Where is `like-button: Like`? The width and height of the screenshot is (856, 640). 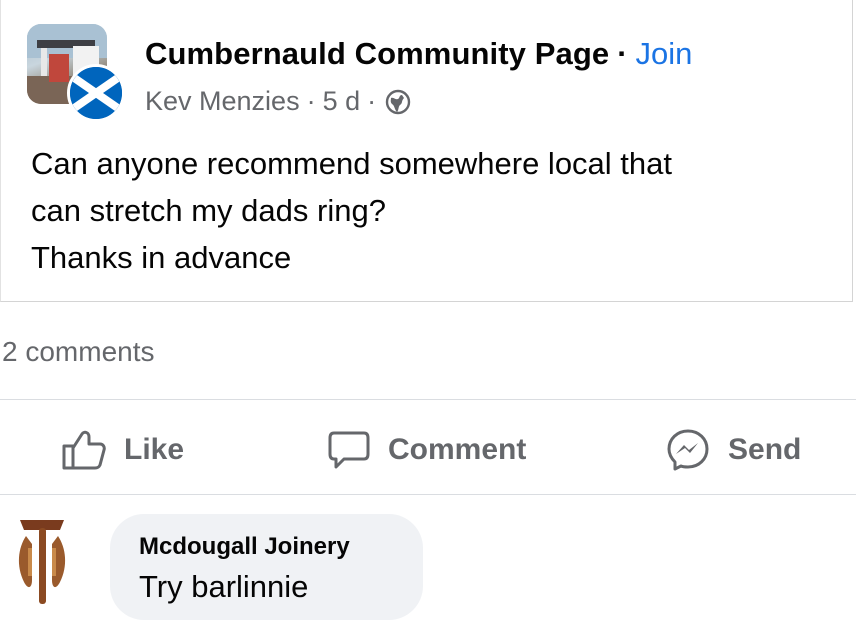 like-button: Like is located at coordinates (123, 450).